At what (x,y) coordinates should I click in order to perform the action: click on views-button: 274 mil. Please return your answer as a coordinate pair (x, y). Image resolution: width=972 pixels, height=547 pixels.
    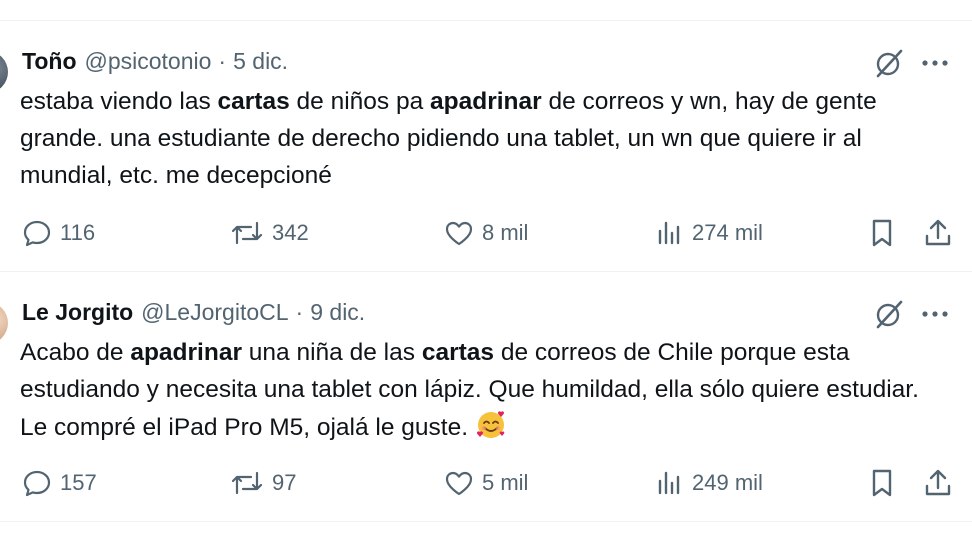
    Looking at the image, I should click on (709, 233).